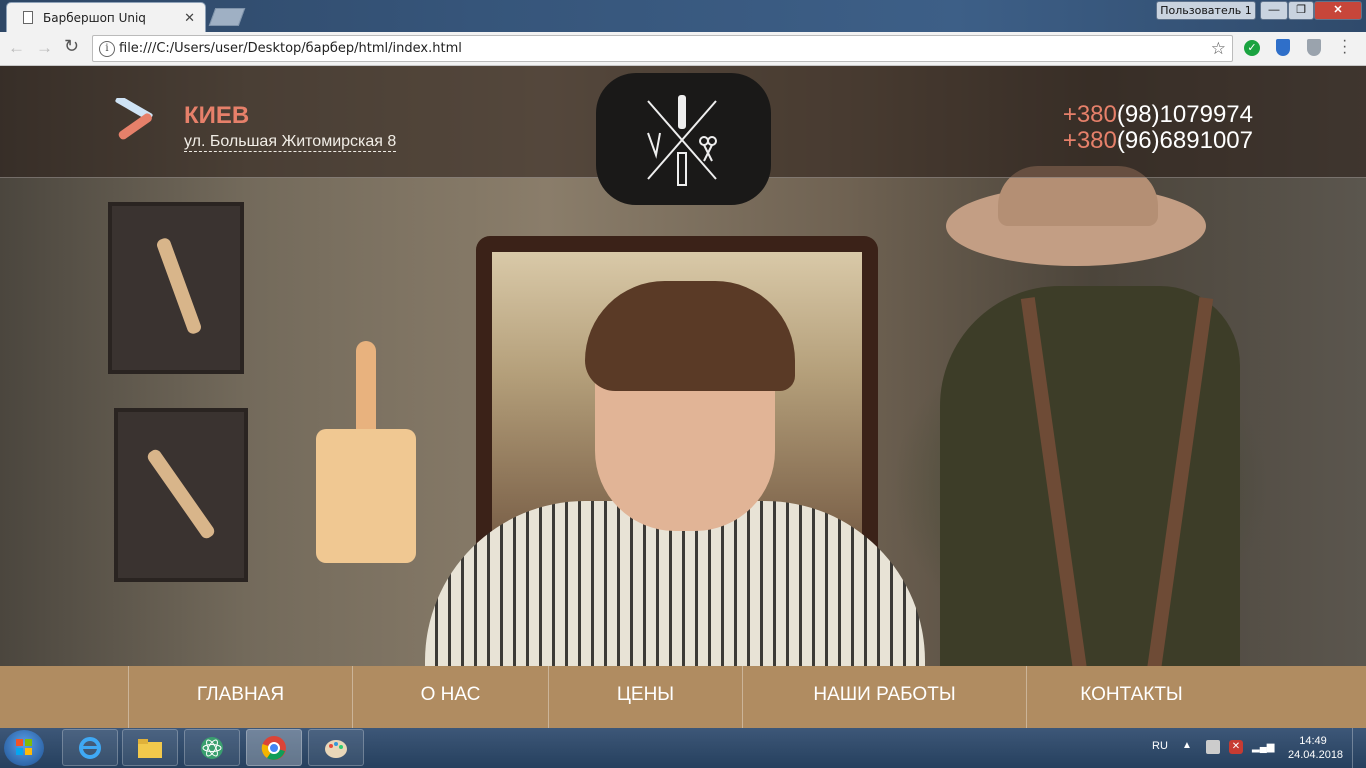 The image size is (1366, 768). What do you see at coordinates (1316, 748) in the screenshot?
I see `taskbar-clock: 14:49 24.04.2018` at bounding box center [1316, 748].